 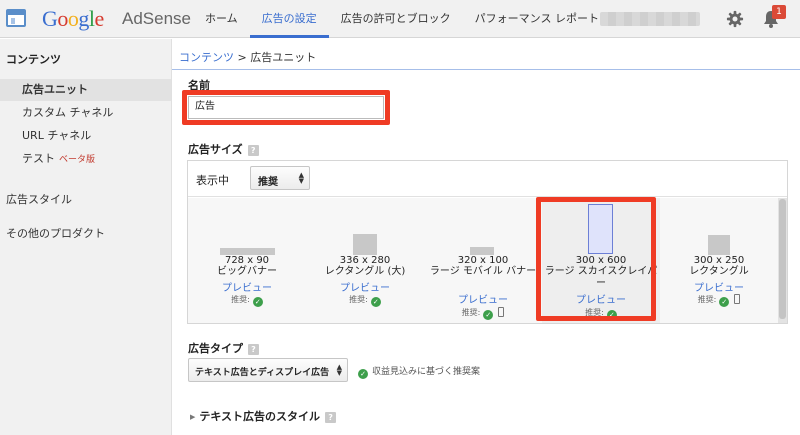 What do you see at coordinates (289, 19) in the screenshot?
I see `nav-ad-settings: 広告の設定` at bounding box center [289, 19].